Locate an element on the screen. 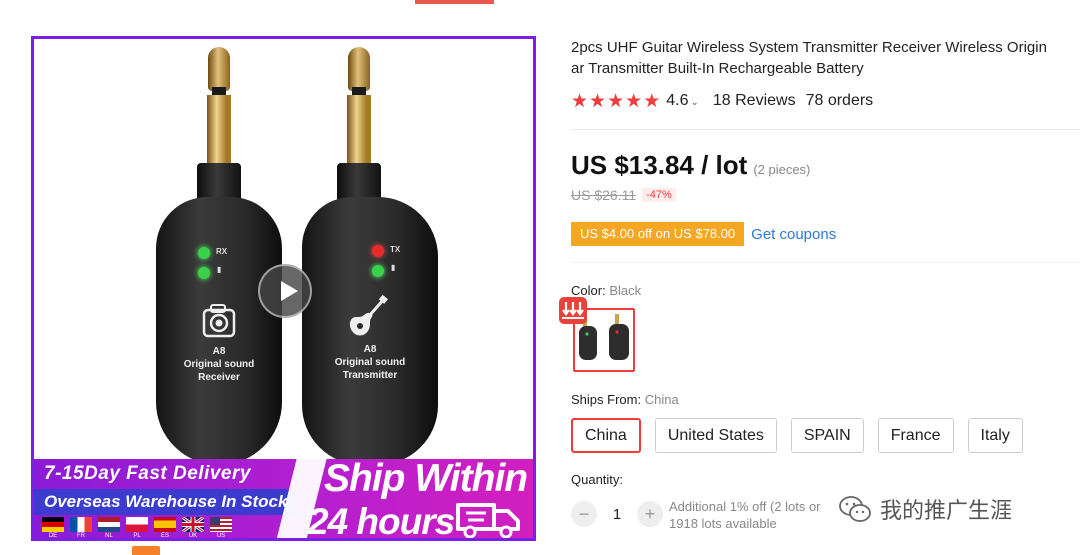  ships-from-label: Ships From: is located at coordinates (606, 399).